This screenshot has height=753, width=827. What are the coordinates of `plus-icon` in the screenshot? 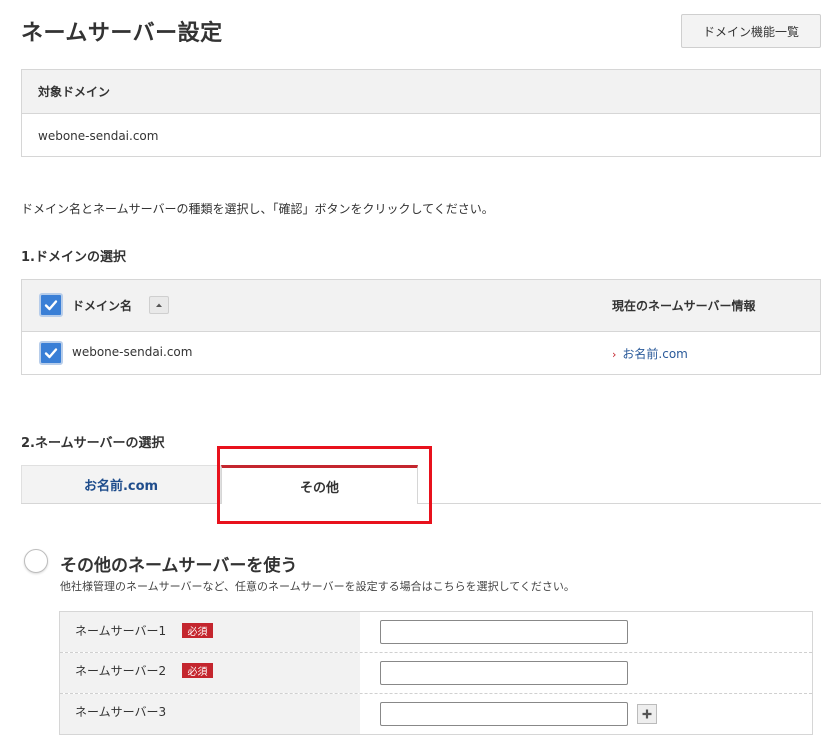 It's located at (647, 714).